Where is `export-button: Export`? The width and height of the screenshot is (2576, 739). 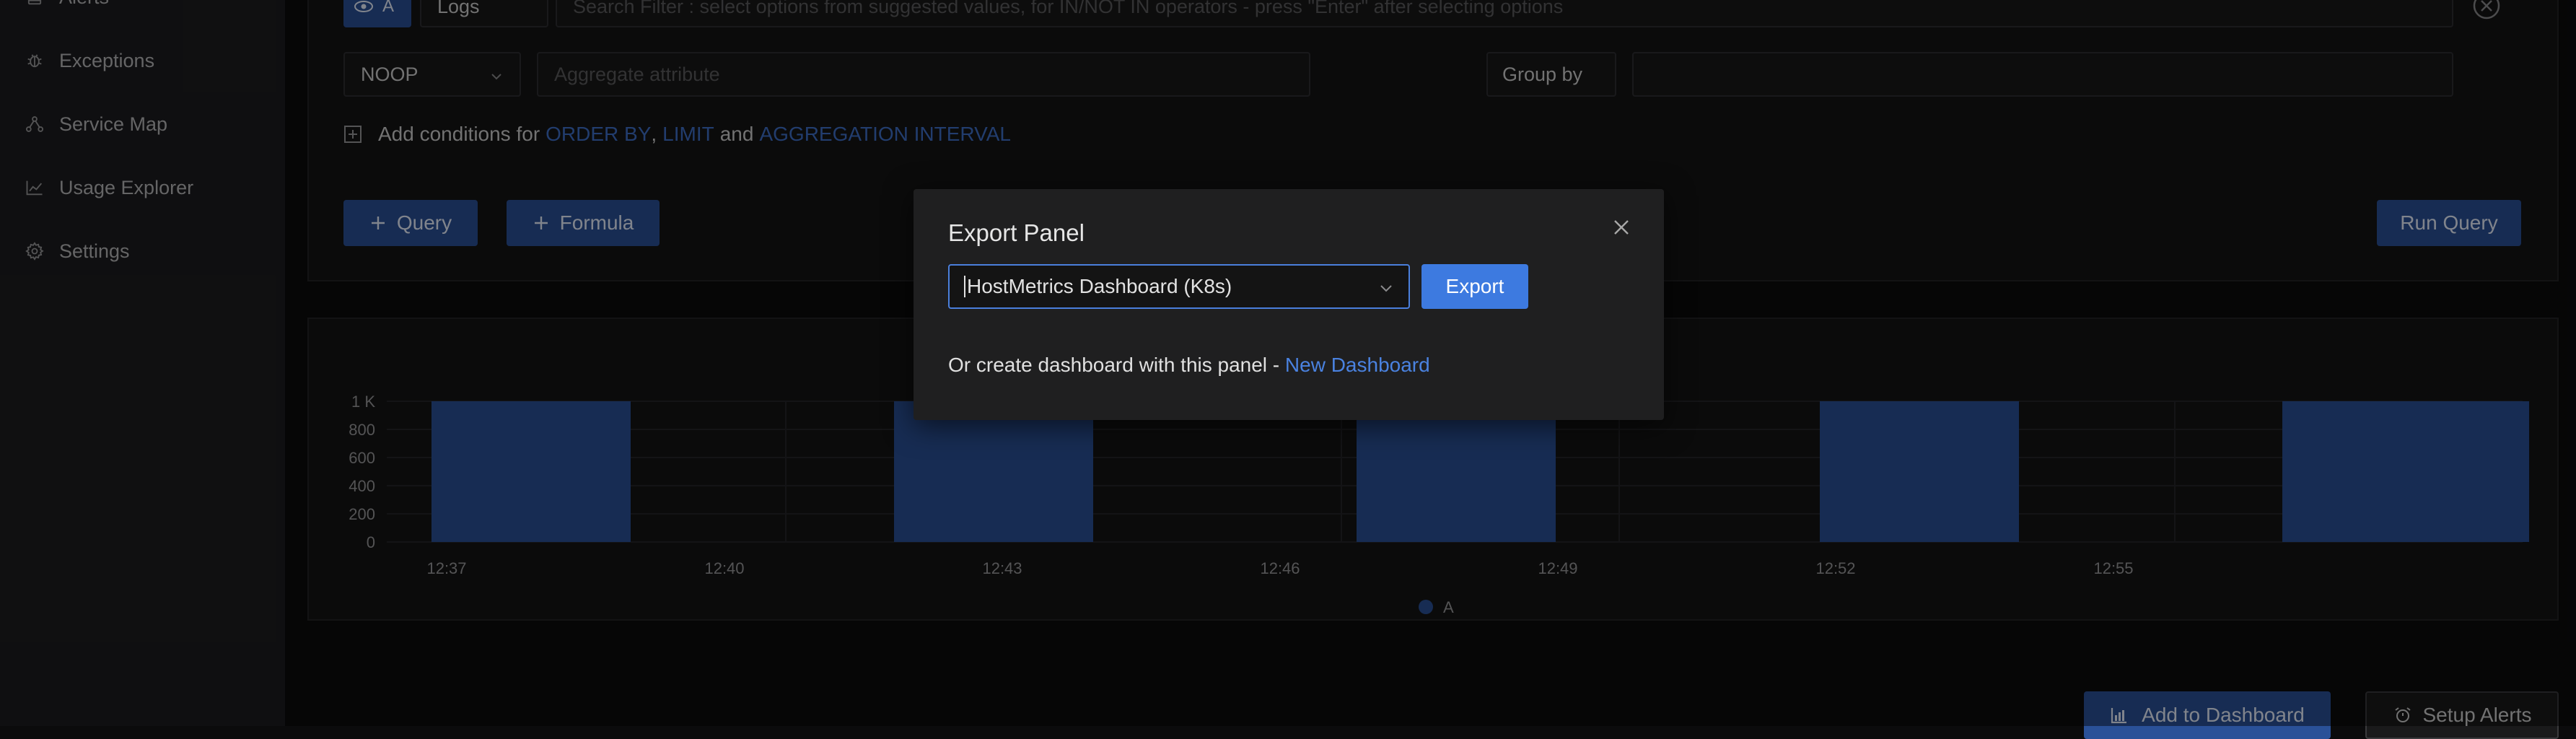
export-button: Export is located at coordinates (1474, 286).